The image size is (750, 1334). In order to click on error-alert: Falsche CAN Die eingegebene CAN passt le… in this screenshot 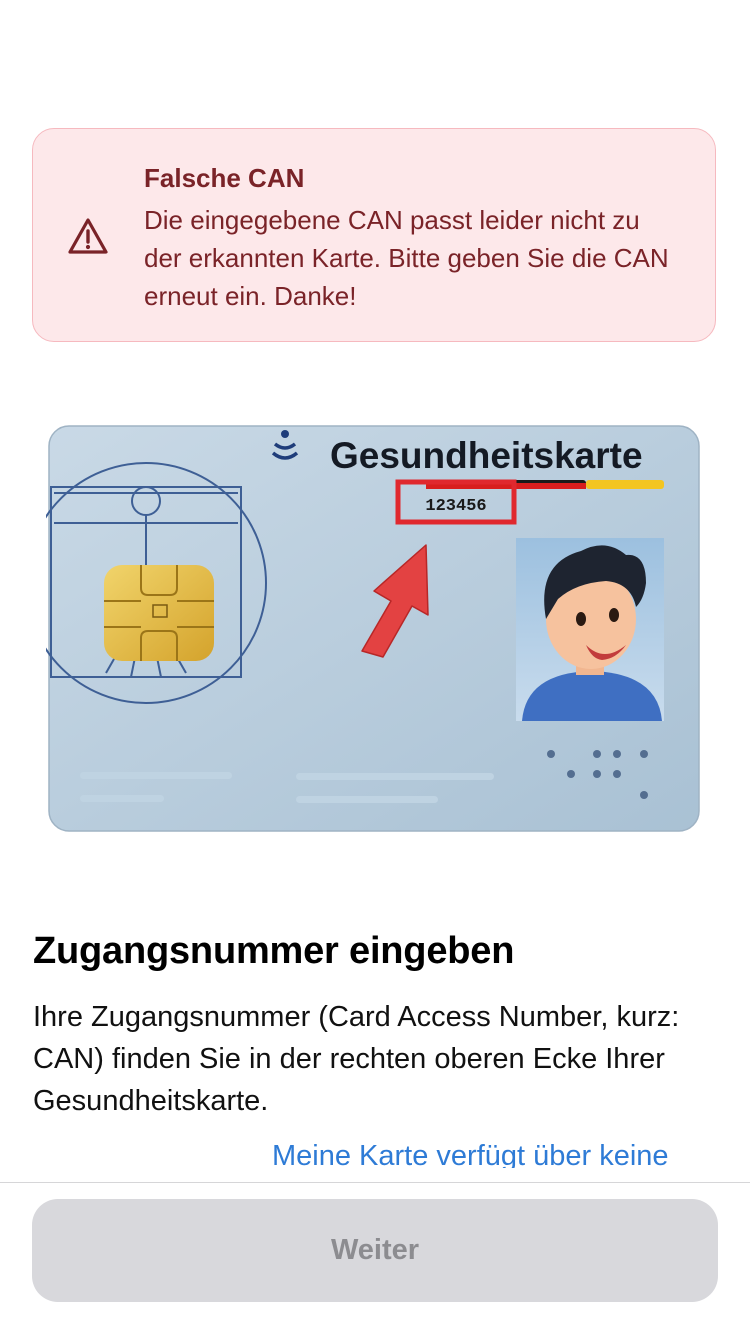, I will do `click(374, 235)`.